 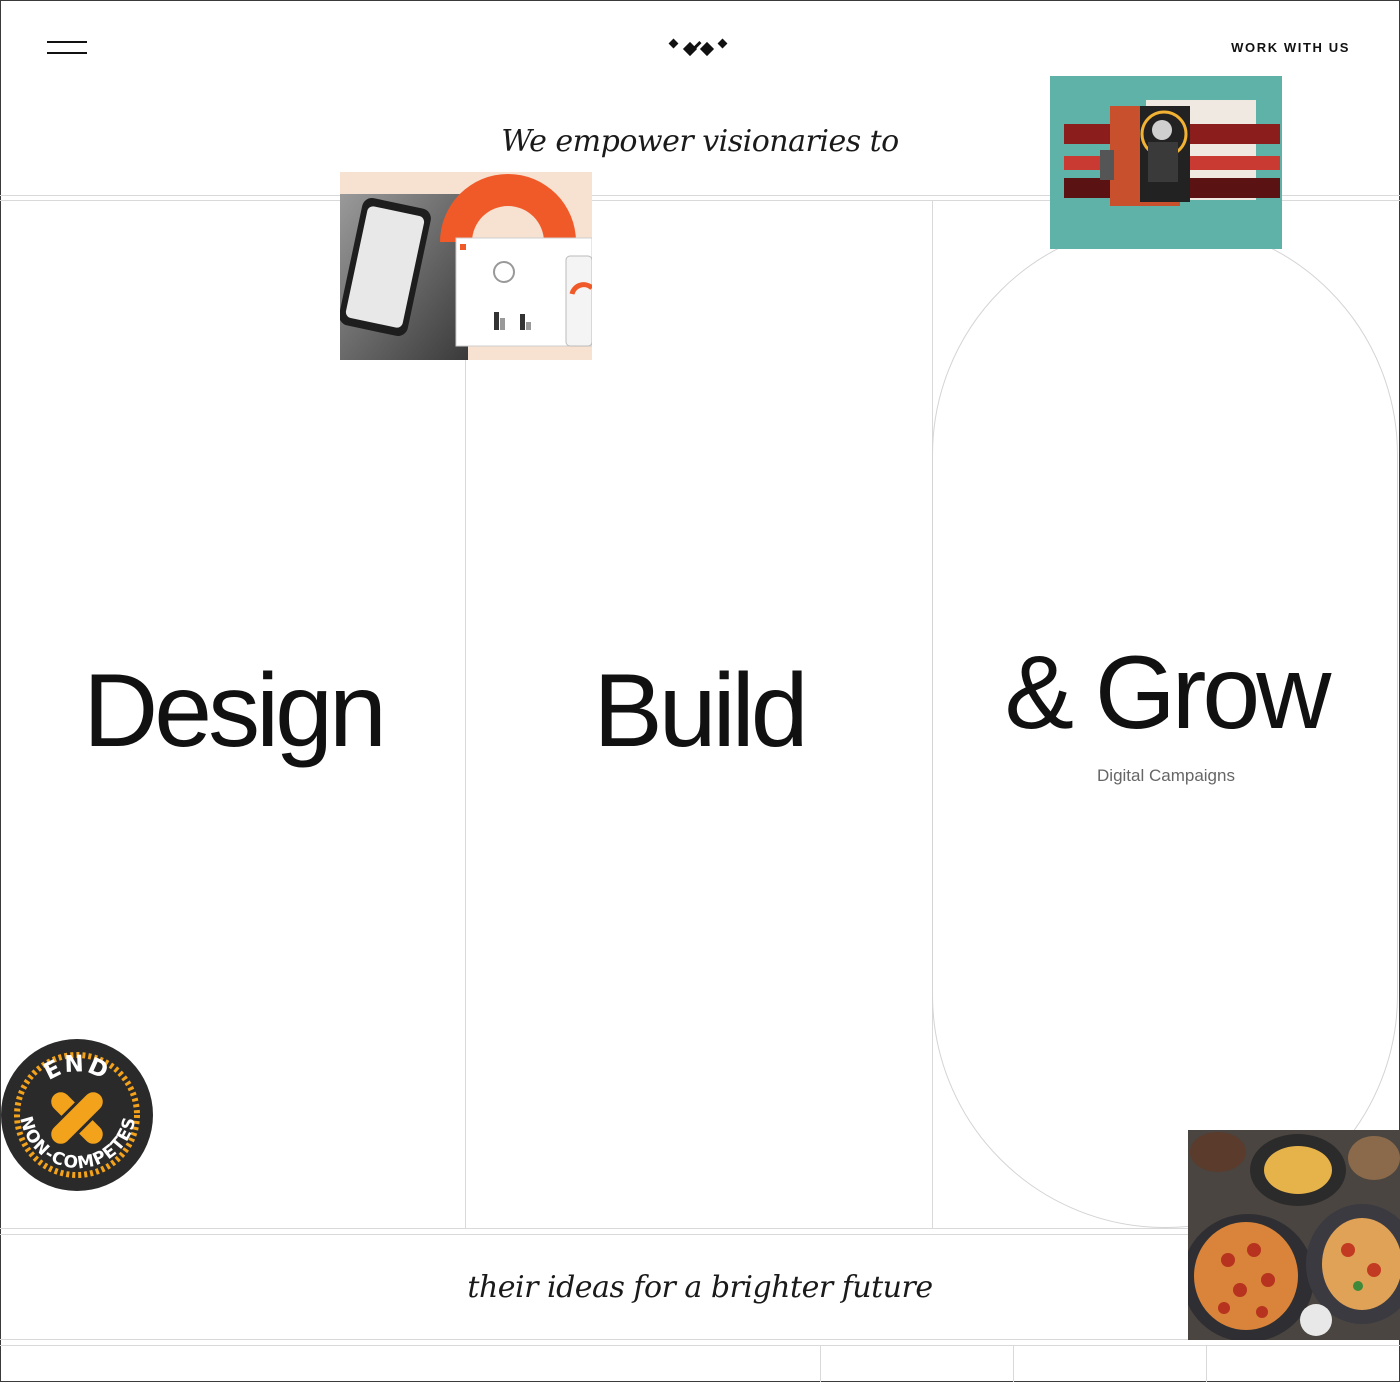 I want to click on pizza-table-image, so click(x=1294, y=1235).